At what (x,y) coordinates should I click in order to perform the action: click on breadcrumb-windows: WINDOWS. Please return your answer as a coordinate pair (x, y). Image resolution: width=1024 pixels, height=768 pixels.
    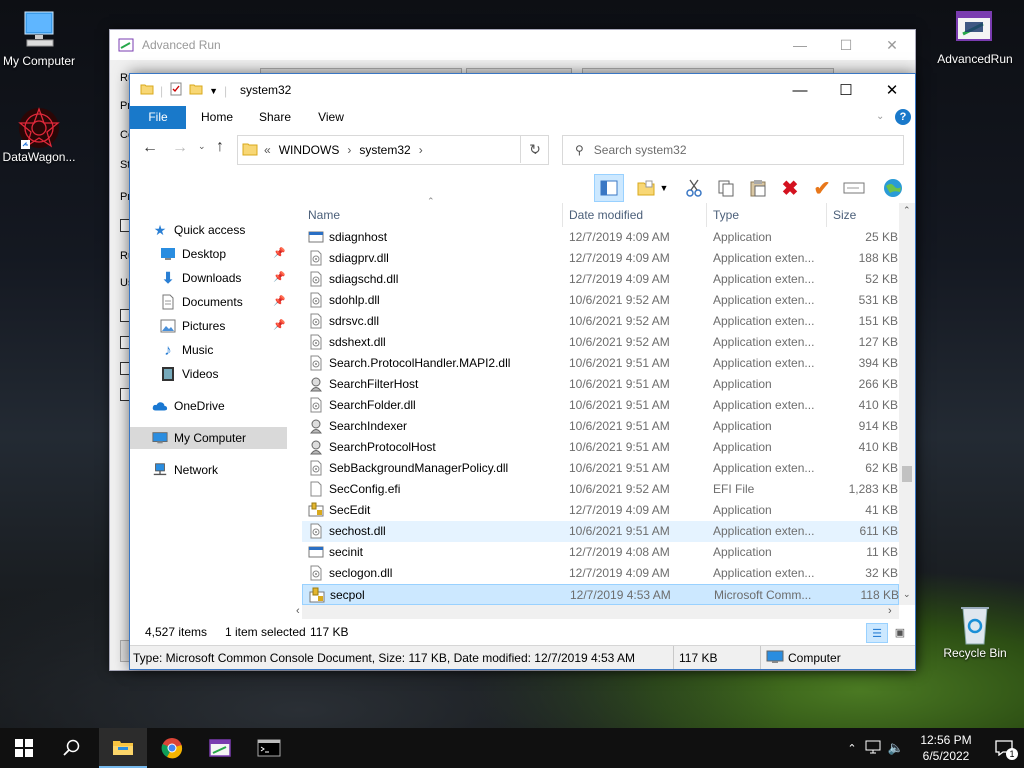
    Looking at the image, I should click on (309, 150).